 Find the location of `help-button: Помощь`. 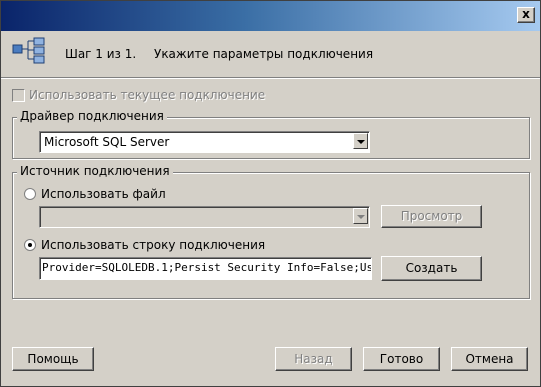

help-button: Помощь is located at coordinates (53, 359).